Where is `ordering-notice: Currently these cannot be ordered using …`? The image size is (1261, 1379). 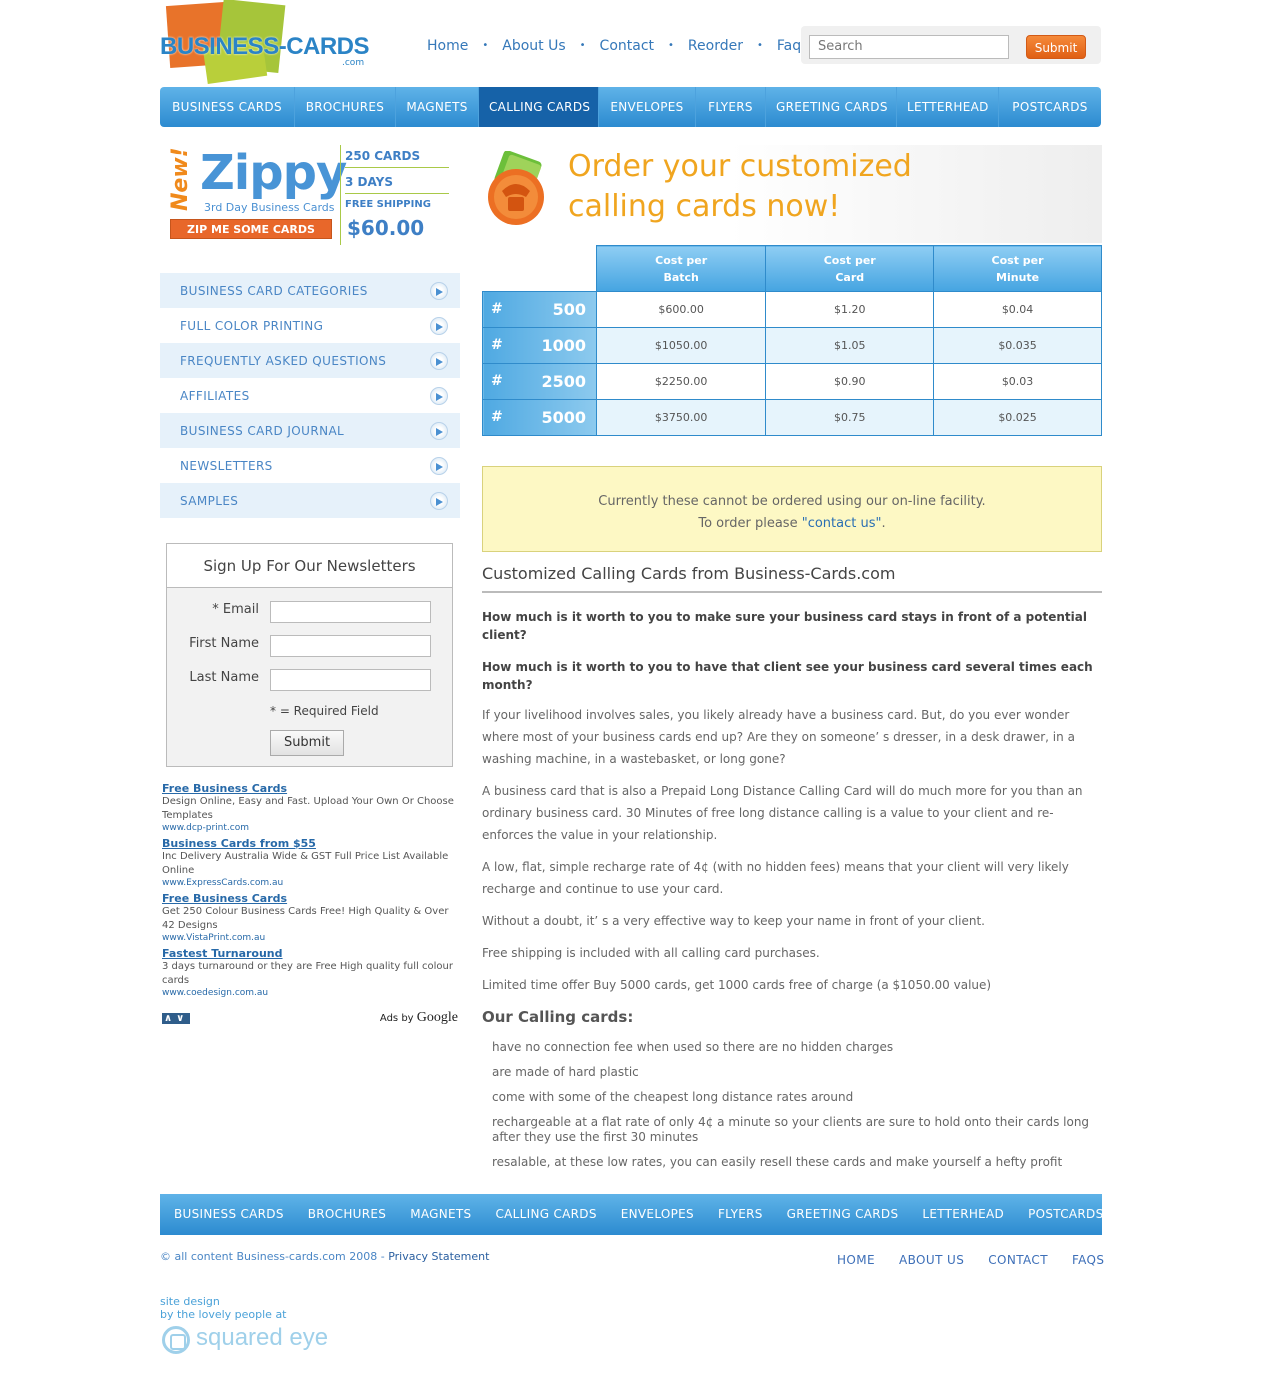 ordering-notice: Currently these cannot be ordered using … is located at coordinates (792, 509).